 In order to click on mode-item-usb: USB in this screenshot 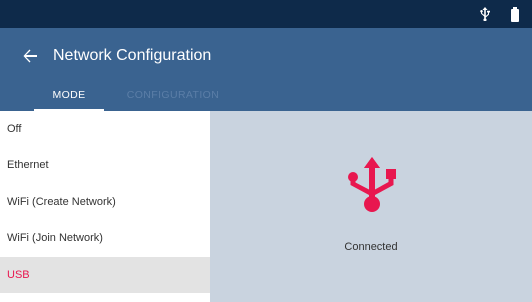, I will do `click(105, 274)`.